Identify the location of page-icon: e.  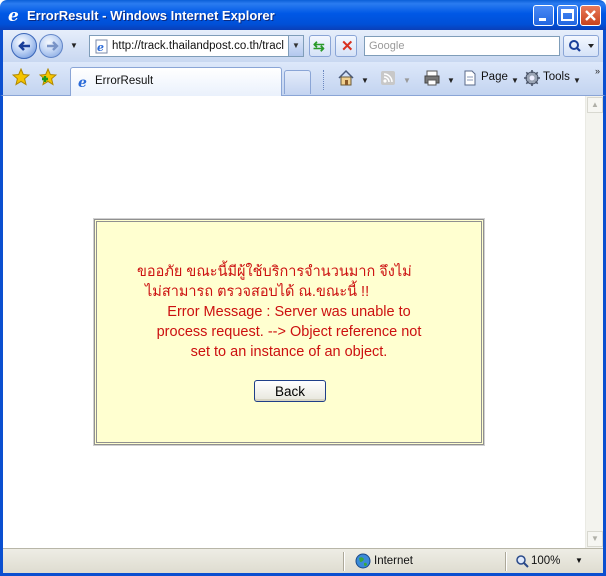
(101, 46).